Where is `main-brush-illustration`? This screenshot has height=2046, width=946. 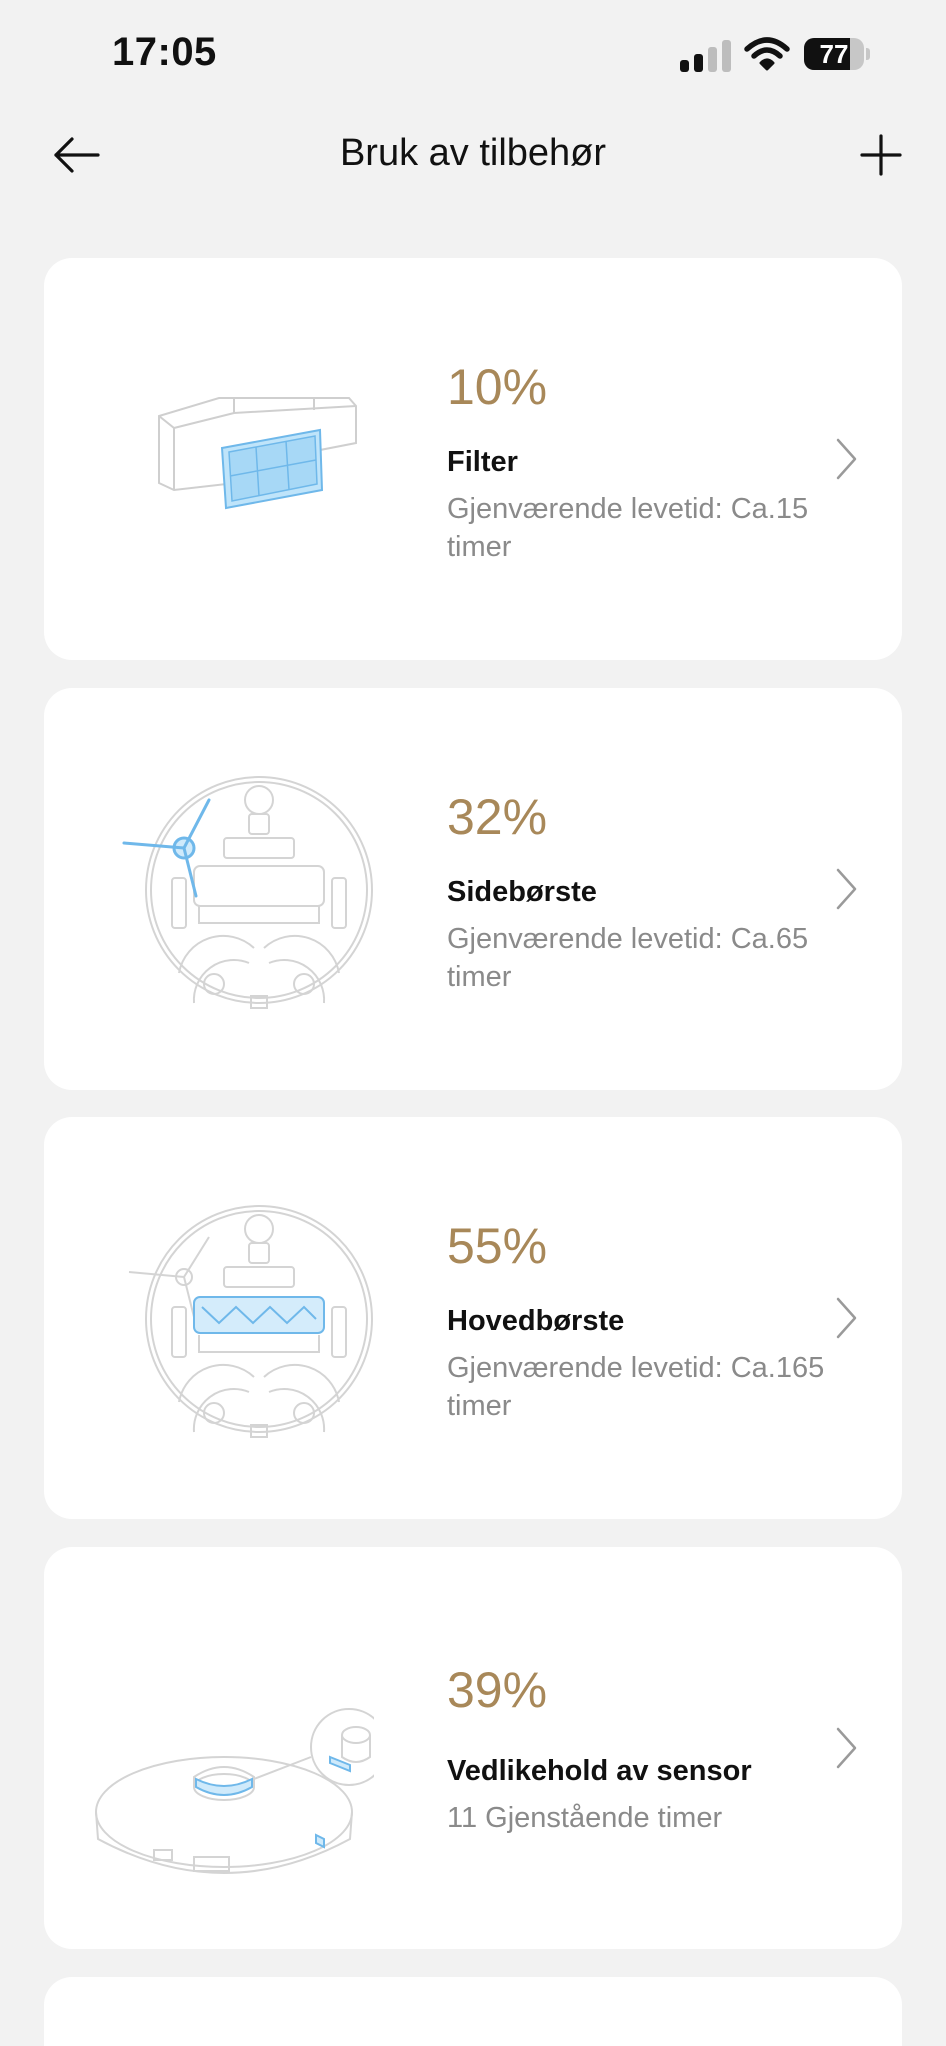
main-brush-illustration is located at coordinates (250, 1321).